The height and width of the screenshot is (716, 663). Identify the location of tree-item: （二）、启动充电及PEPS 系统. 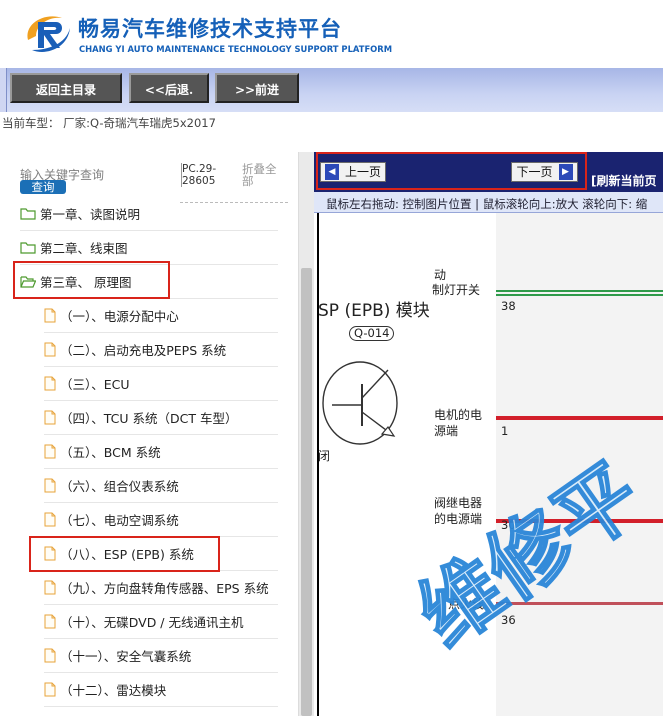
(161, 350).